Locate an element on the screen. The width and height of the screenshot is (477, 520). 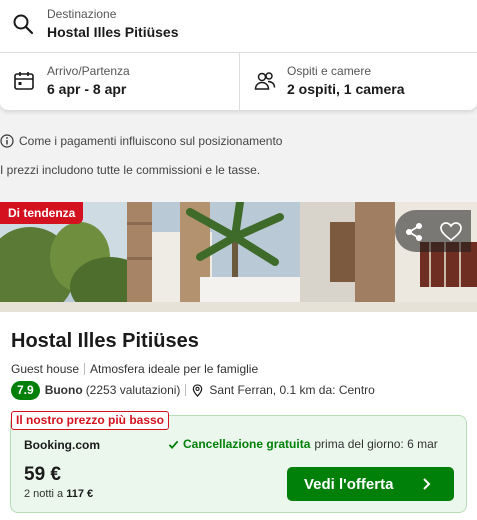
check-icon is located at coordinates (173, 444).